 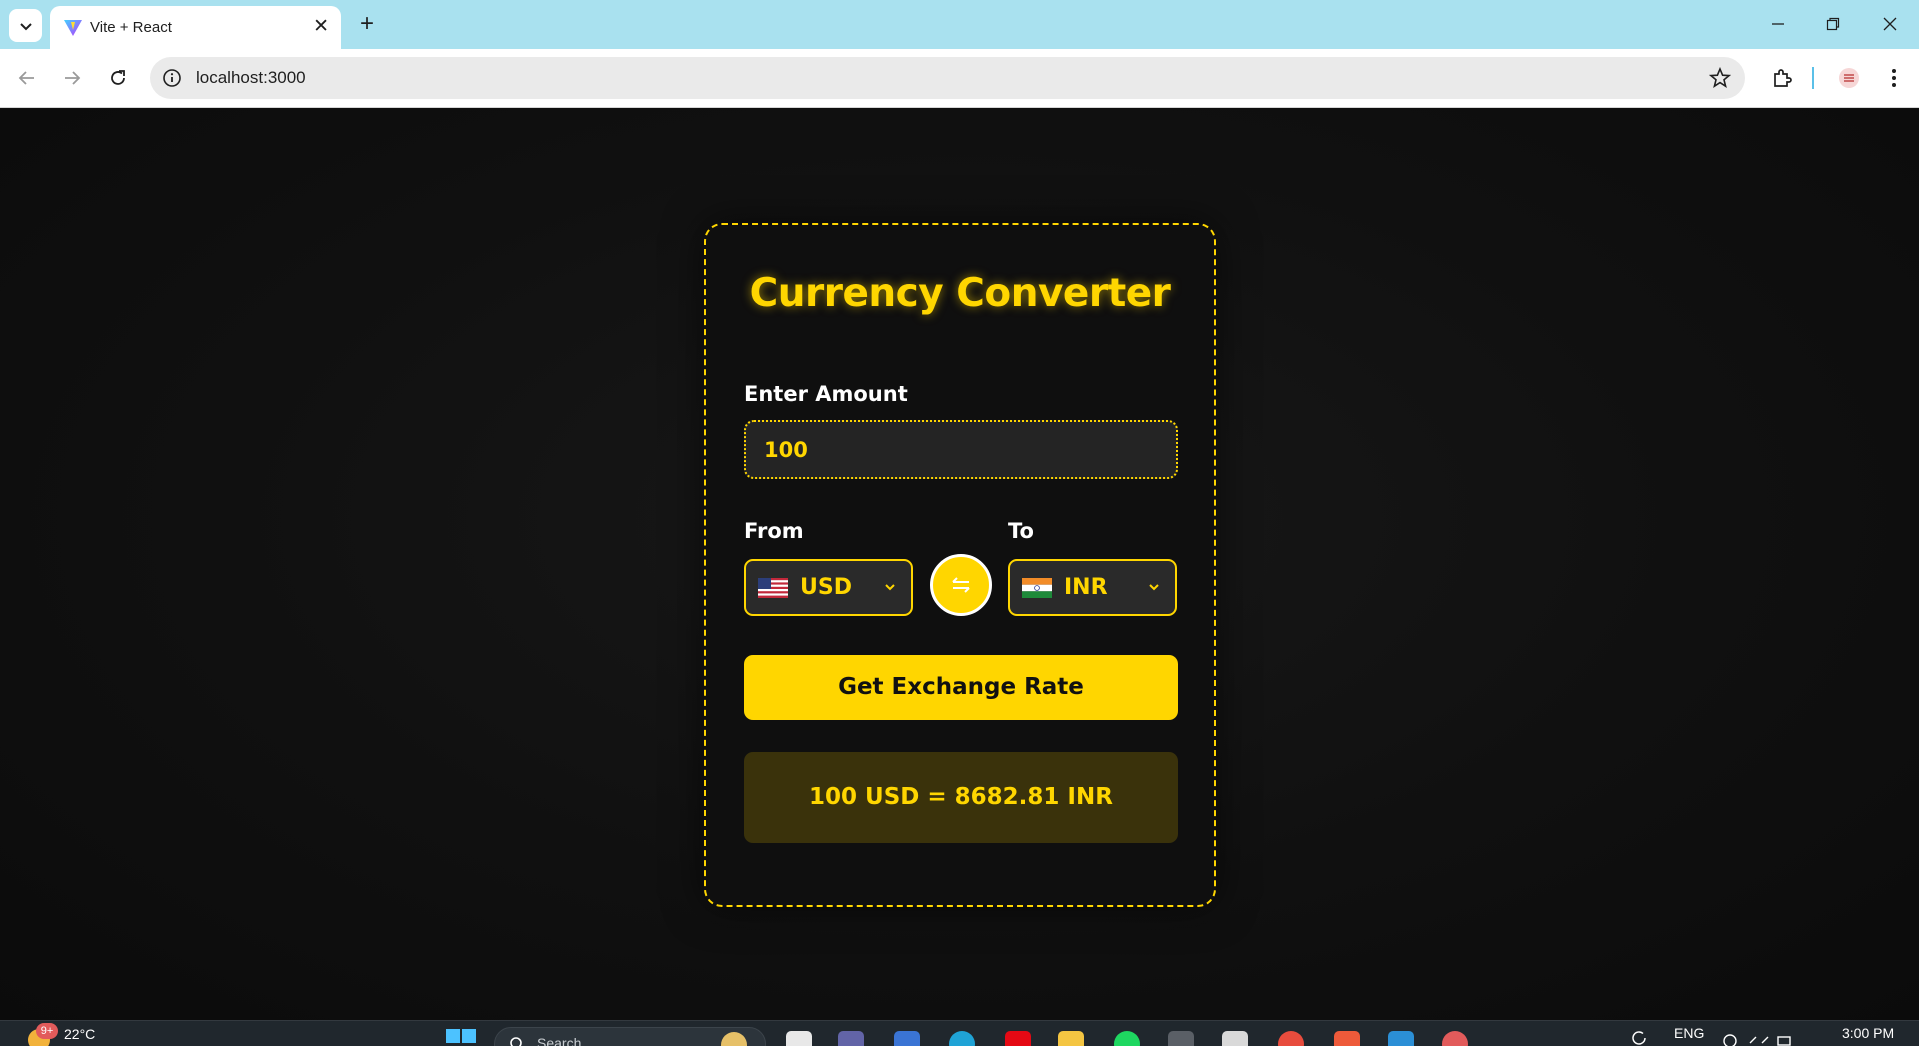 What do you see at coordinates (1689, 1033) in the screenshot?
I see `language-indicator: ENG` at bounding box center [1689, 1033].